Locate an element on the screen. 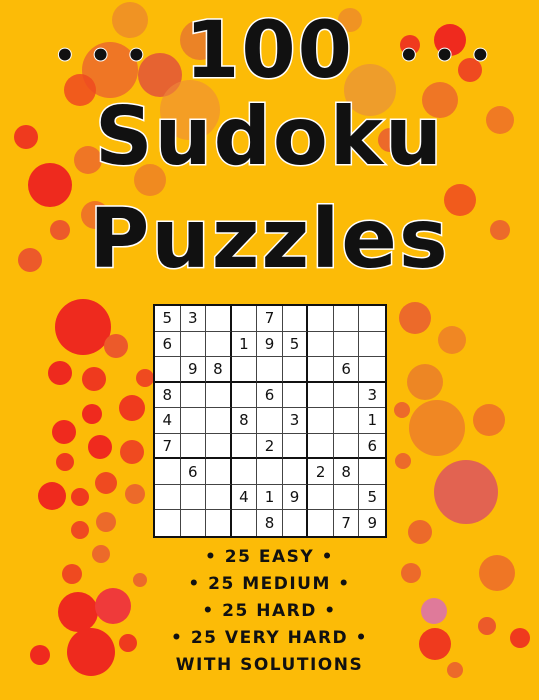 The image size is (539, 700). level-medium: • 25 MEDIUM • is located at coordinates (269, 584).